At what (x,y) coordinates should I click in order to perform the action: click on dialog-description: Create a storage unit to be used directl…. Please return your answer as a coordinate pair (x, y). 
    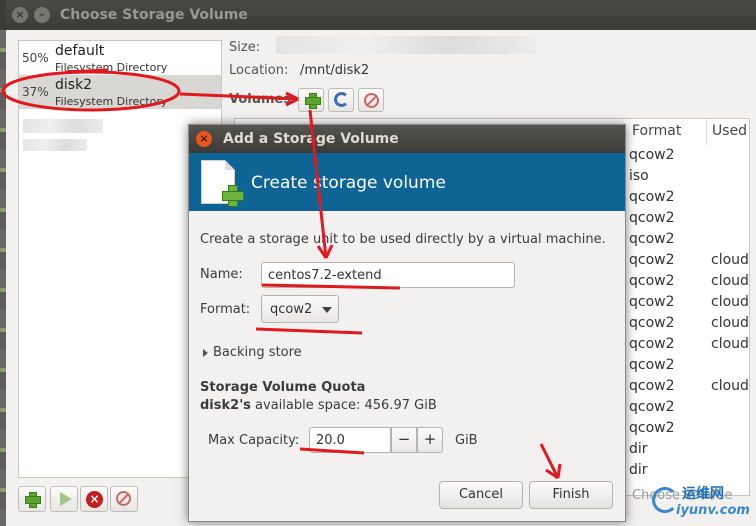
    Looking at the image, I should click on (403, 239).